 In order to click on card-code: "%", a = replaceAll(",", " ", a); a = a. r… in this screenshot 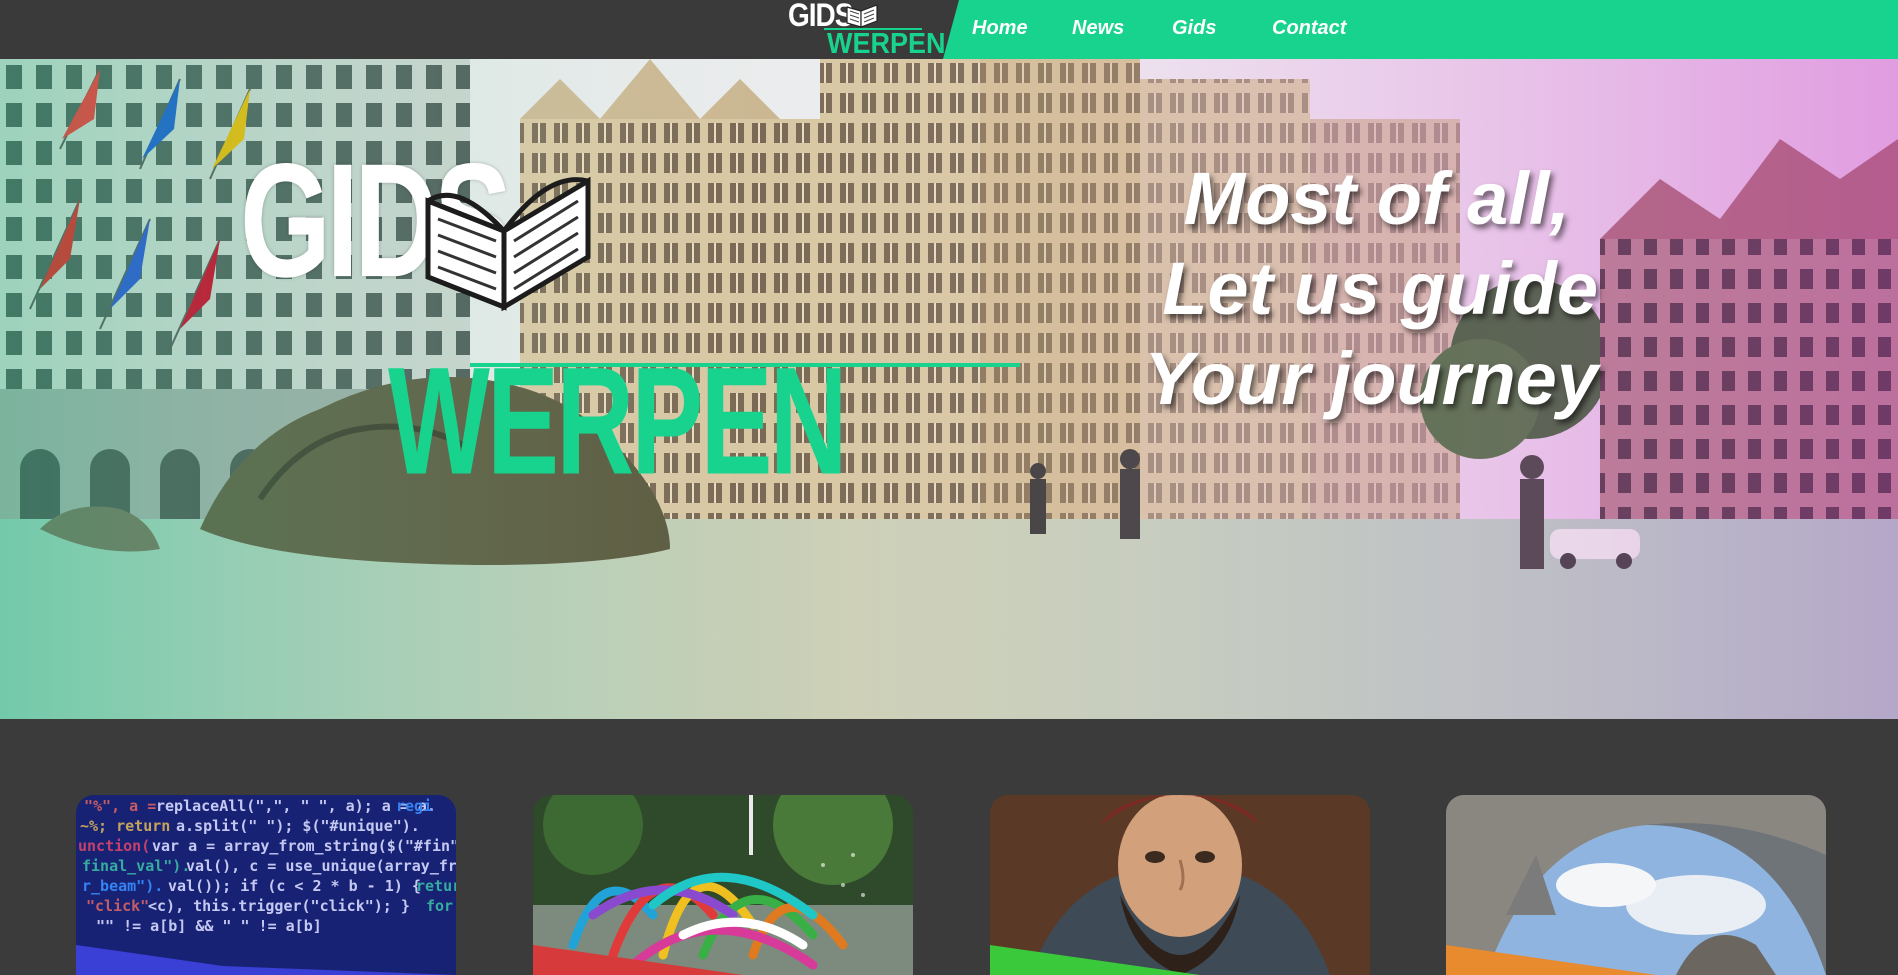, I will do `click(266, 885)`.